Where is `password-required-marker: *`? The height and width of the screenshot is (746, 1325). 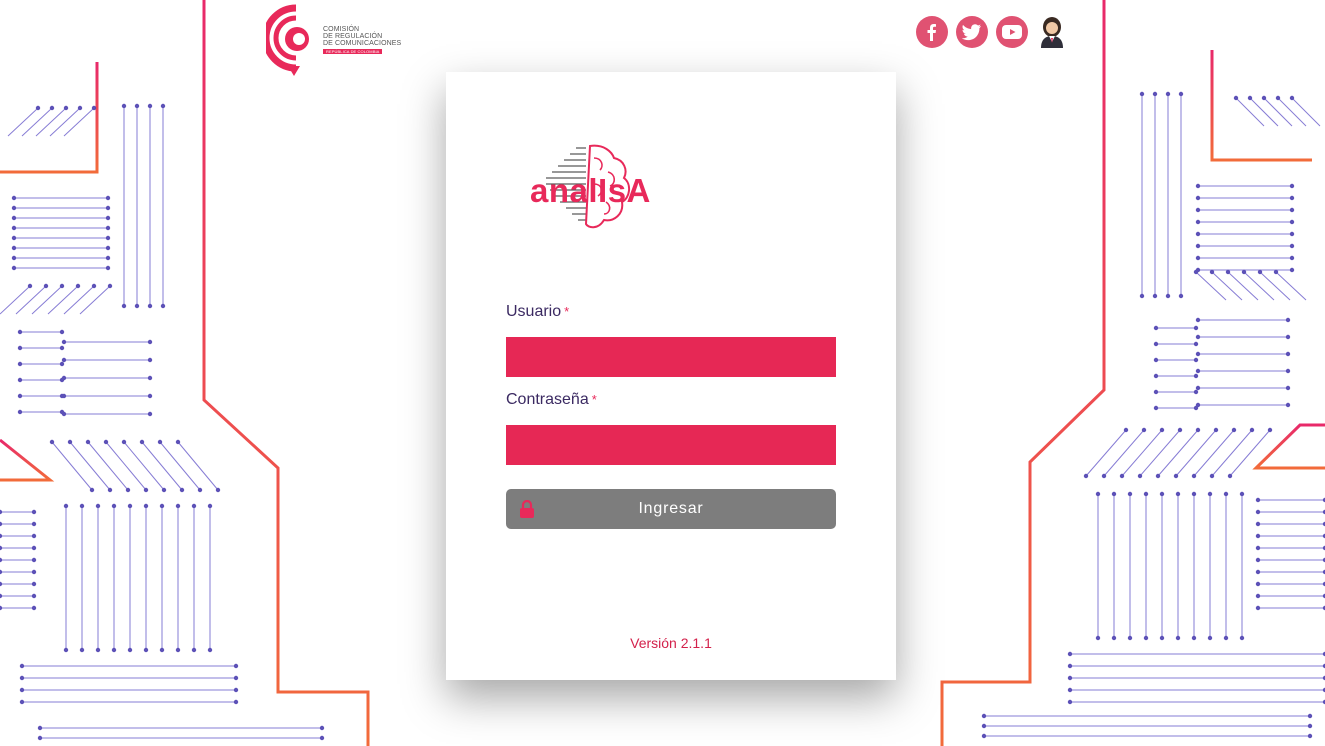
password-required-marker: * is located at coordinates (594, 399).